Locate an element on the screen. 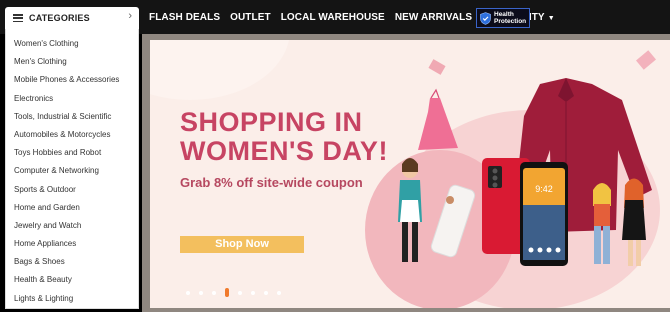 The width and height of the screenshot is (670, 312). sidebar-item-bags-shoes: Bags & Shoes is located at coordinates (72, 262).